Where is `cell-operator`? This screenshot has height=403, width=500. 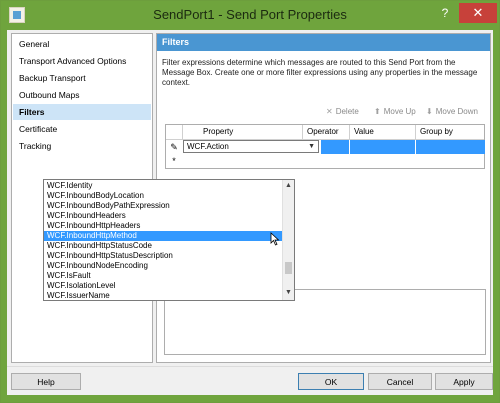 cell-operator is located at coordinates (334, 147).